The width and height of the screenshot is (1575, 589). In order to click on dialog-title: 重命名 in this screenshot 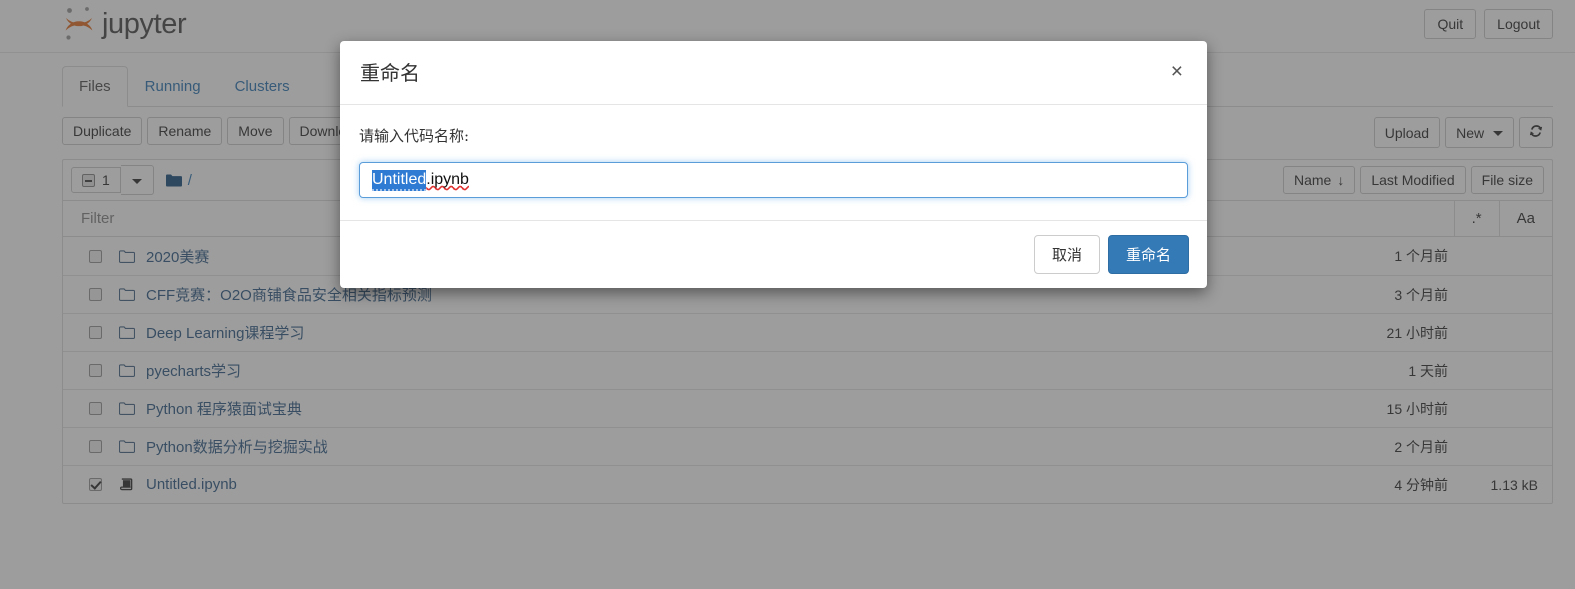, I will do `click(390, 73)`.